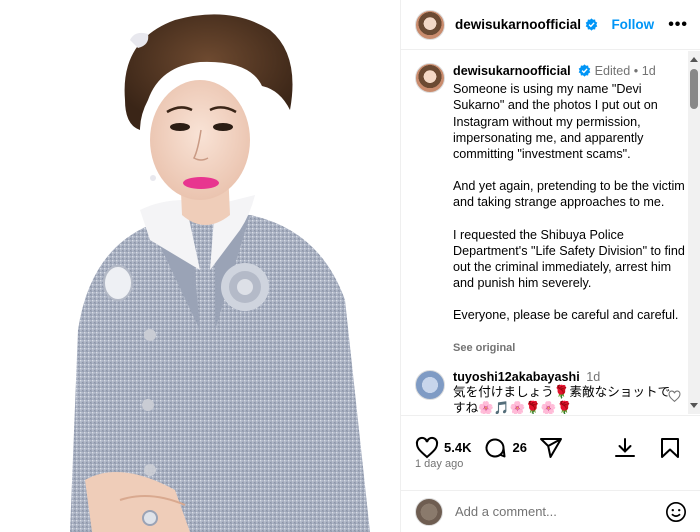 The height and width of the screenshot is (532, 700). Describe the element at coordinates (429, 511) in the screenshot. I see `current-user-avatar` at that location.